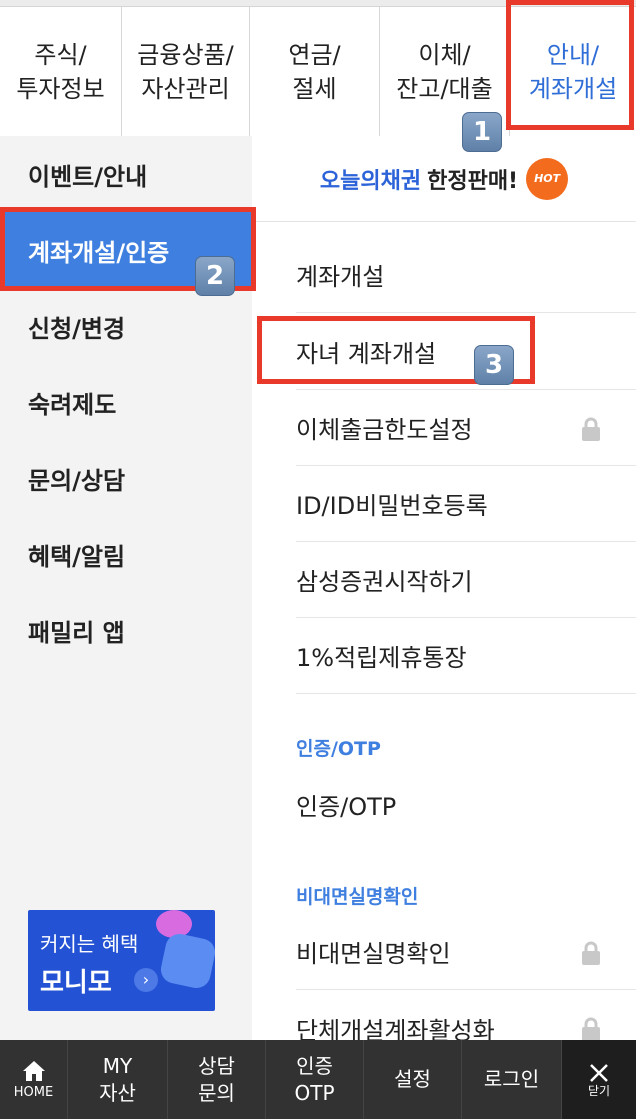 This screenshot has width=636, height=1119. I want to click on left-item-cooling-off: 숙려제도, so click(126, 402).